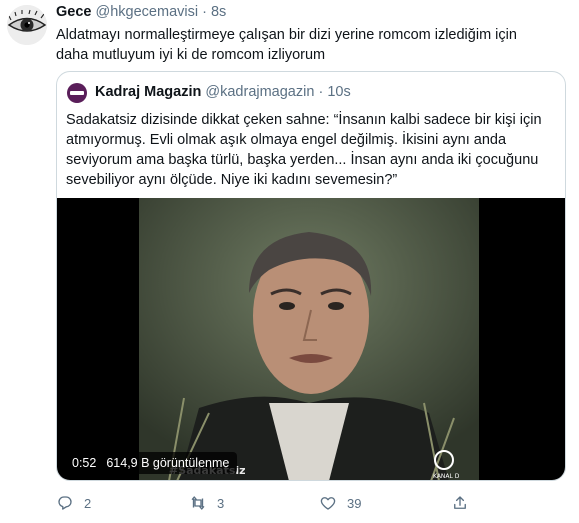 This screenshot has height=523, width=579. What do you see at coordinates (168, 463) in the screenshot?
I see `video-view-count: 614,9 B görüntülenme` at bounding box center [168, 463].